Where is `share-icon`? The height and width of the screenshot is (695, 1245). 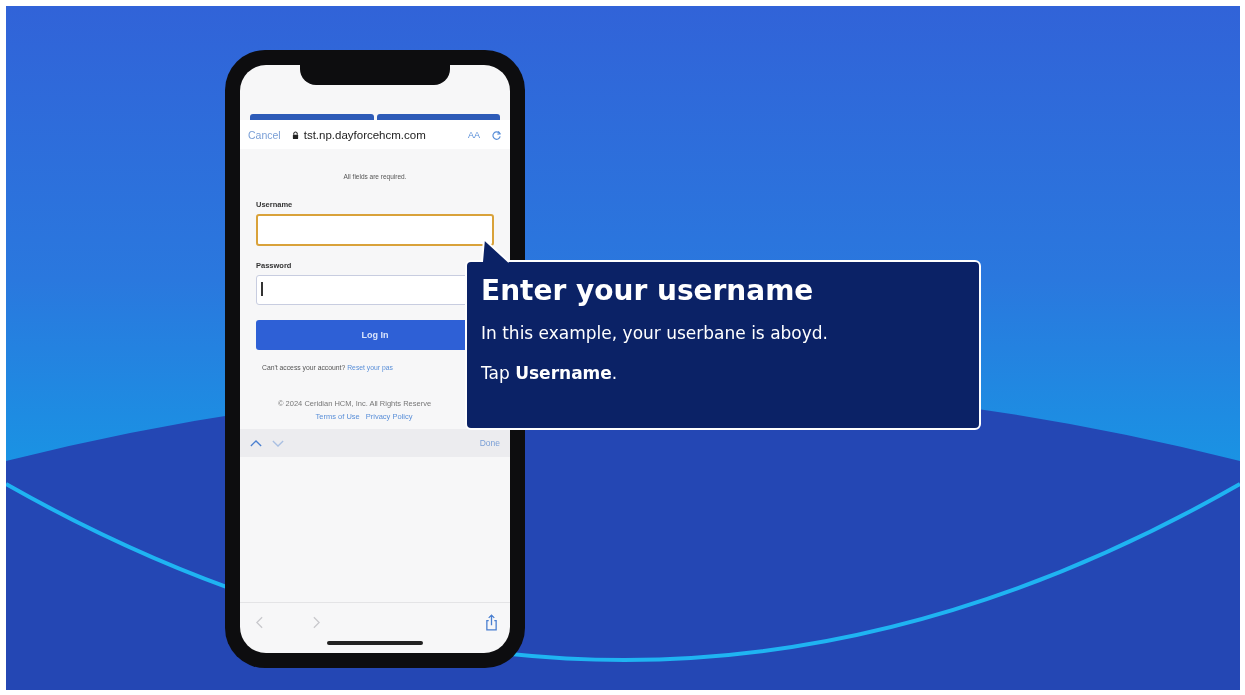 share-icon is located at coordinates (491, 622).